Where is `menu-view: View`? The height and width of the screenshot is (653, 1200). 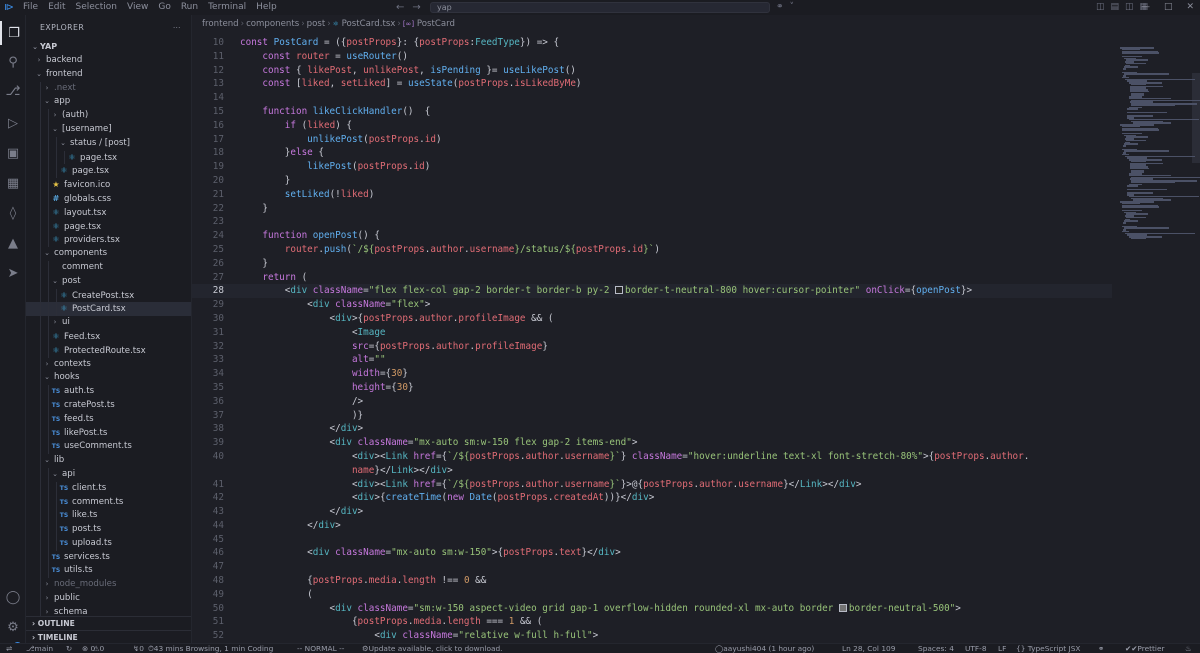
menu-view: View is located at coordinates (137, 7).